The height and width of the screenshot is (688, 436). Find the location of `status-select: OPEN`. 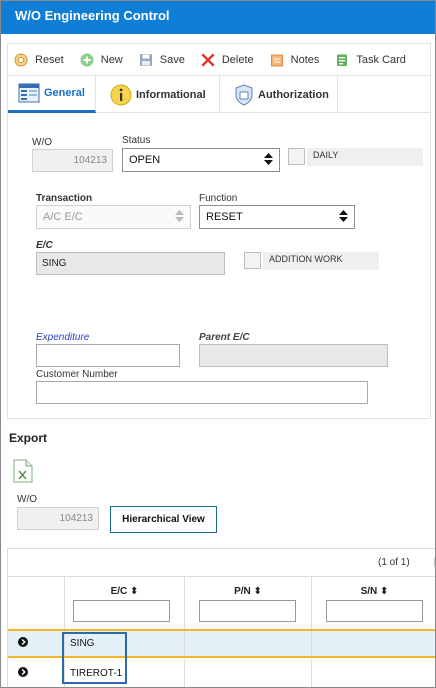

status-select: OPEN is located at coordinates (201, 160).